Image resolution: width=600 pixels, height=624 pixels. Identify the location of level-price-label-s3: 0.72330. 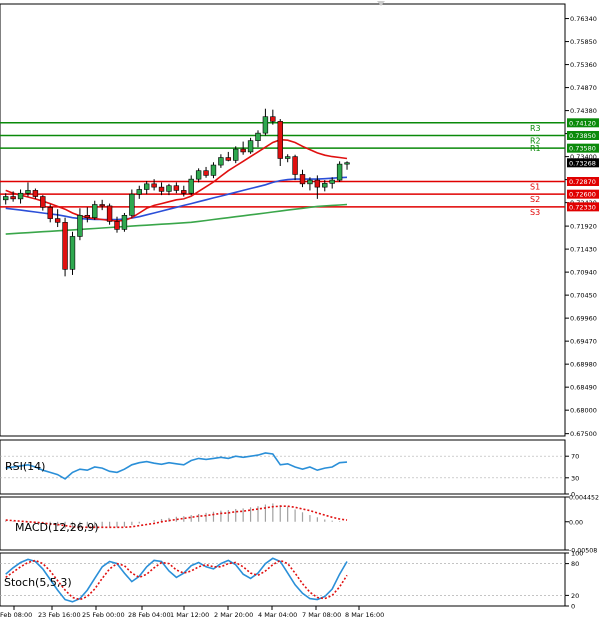
(582, 207).